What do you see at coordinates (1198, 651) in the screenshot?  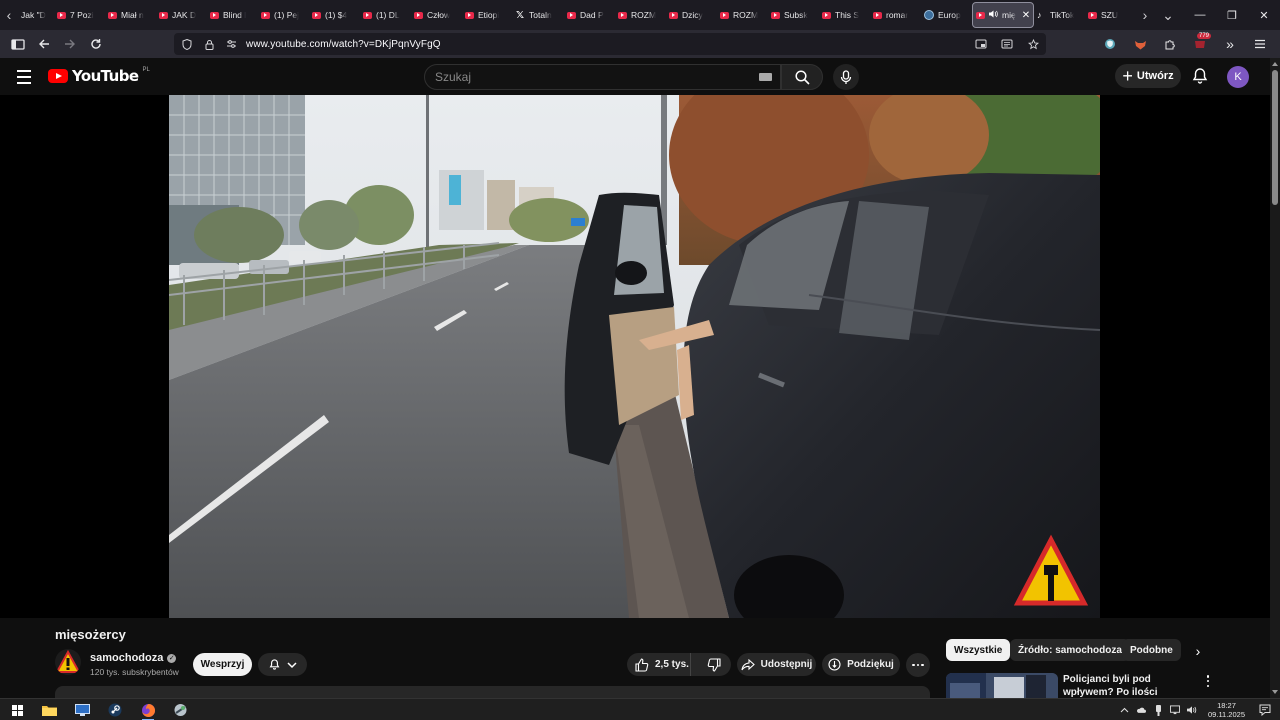 I see `chip-scroll-right-icon: ›` at bounding box center [1198, 651].